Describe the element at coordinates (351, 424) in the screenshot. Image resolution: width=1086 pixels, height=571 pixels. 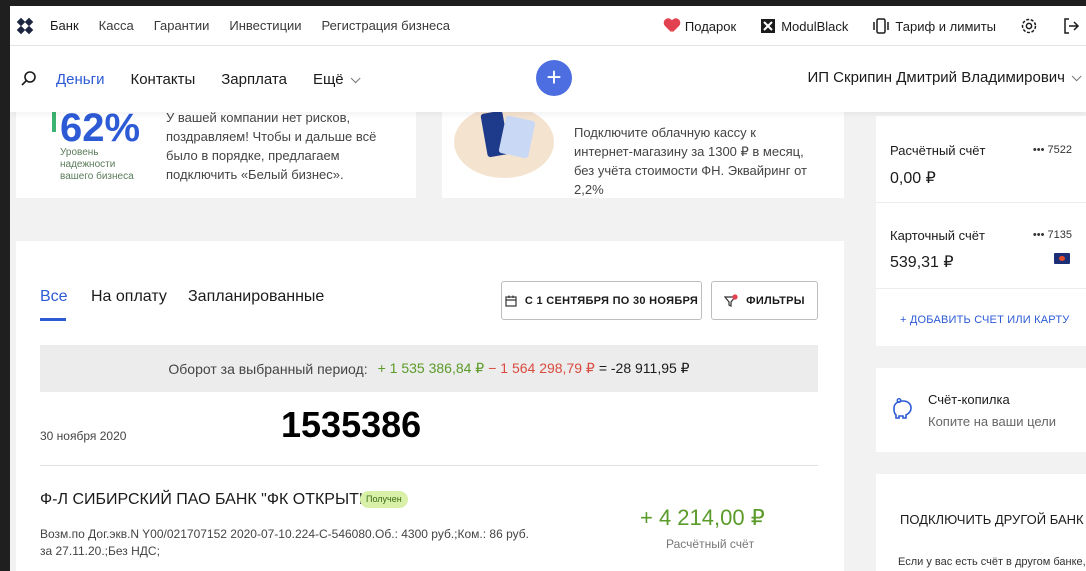
I see `overlay-number: 1535386` at that location.